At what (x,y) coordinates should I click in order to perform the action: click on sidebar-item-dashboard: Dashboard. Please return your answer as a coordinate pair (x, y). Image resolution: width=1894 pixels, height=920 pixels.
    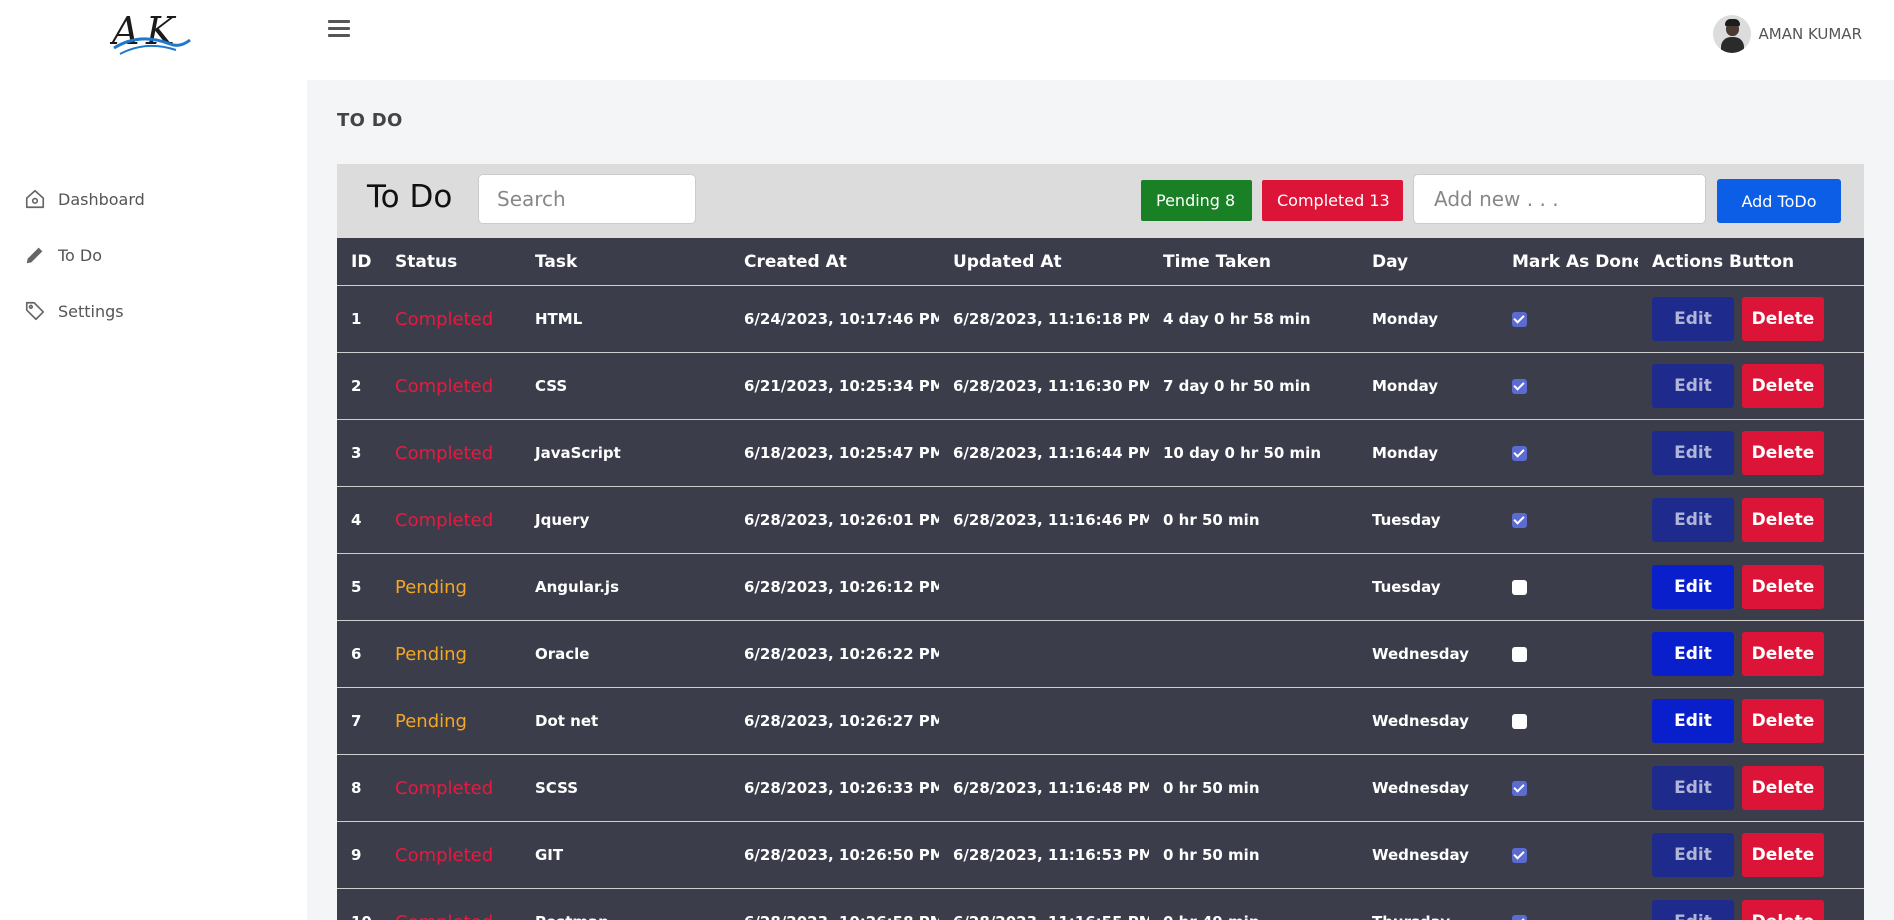
    Looking at the image, I should click on (84, 199).